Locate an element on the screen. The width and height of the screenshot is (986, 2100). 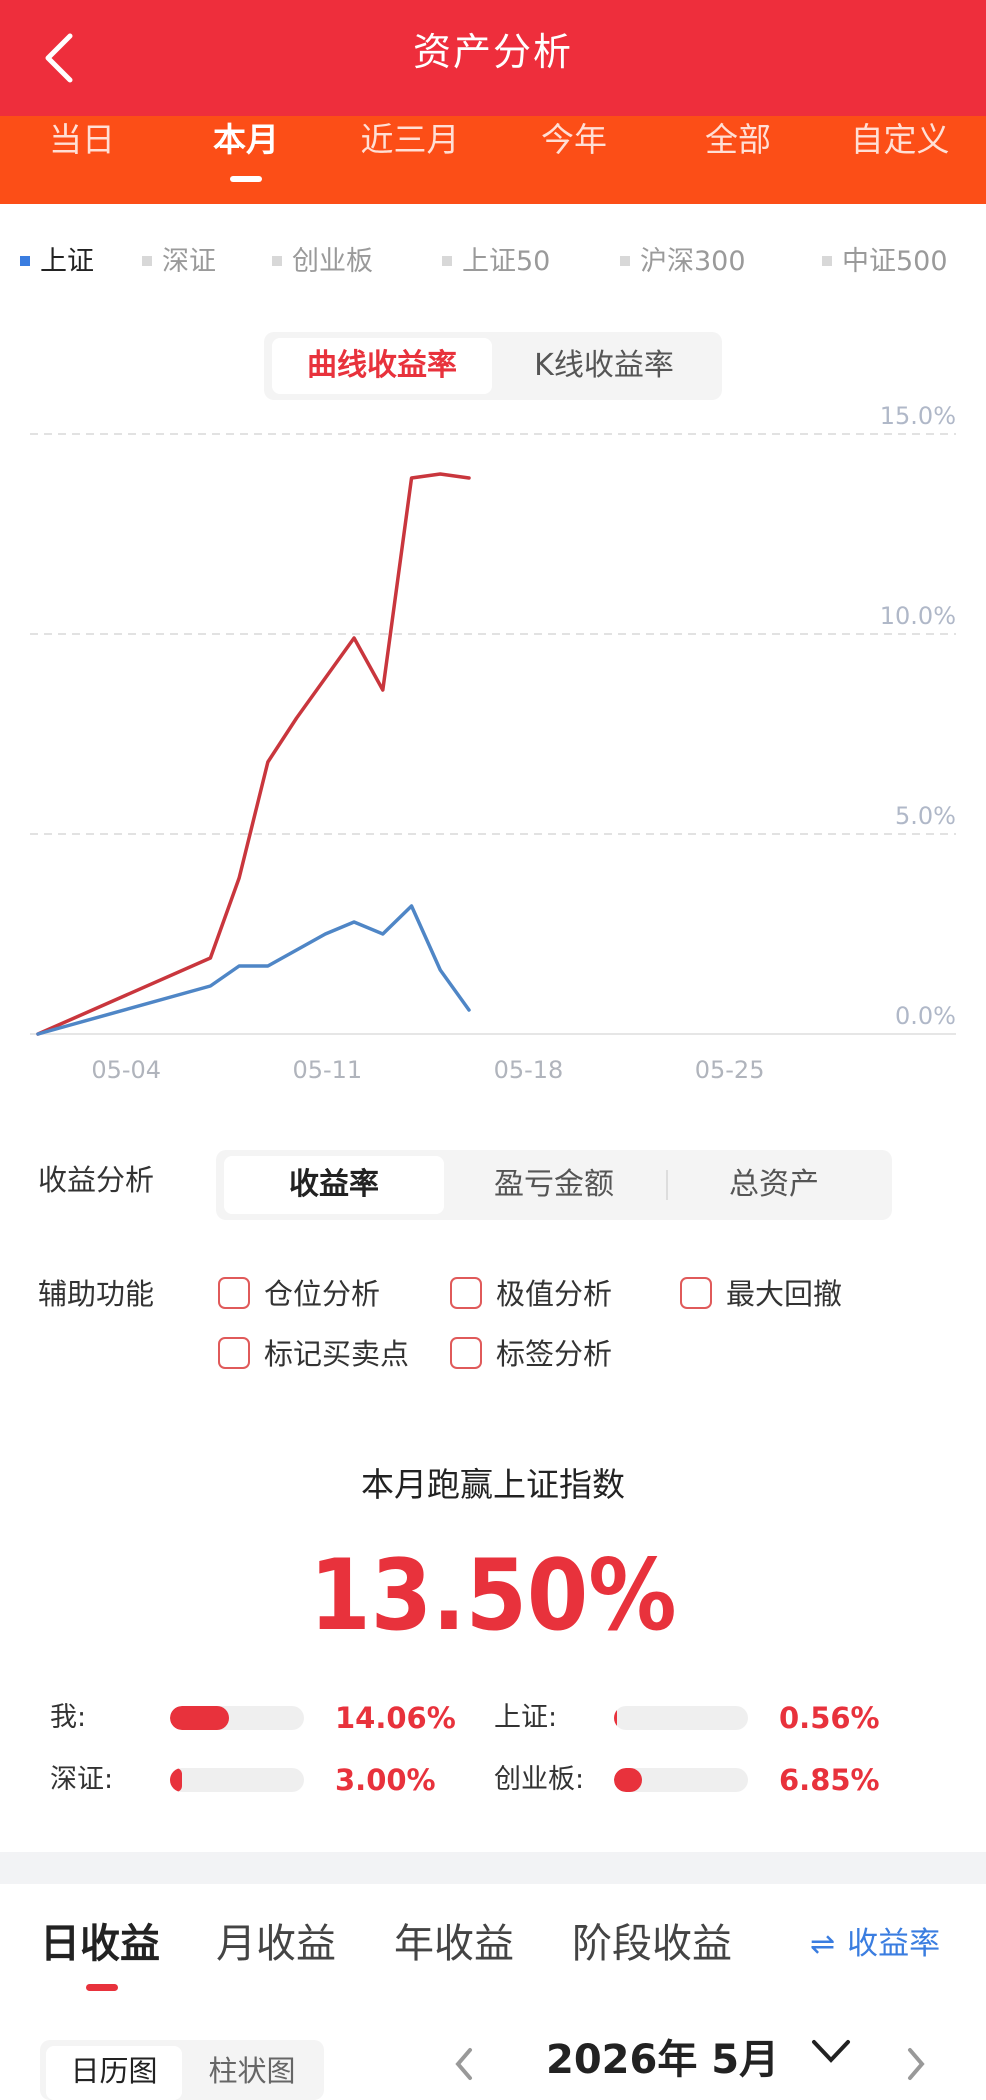
mark-trades-checkbox: 标记买卖点 is located at coordinates (313, 1354).